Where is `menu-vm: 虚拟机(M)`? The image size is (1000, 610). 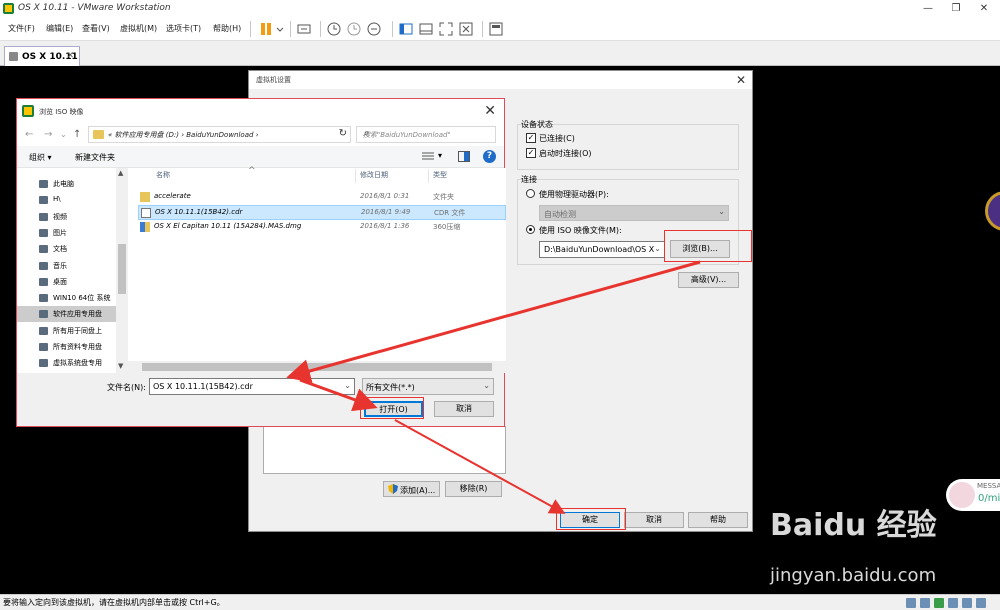 menu-vm: 虚拟机(M) is located at coordinates (138, 28).